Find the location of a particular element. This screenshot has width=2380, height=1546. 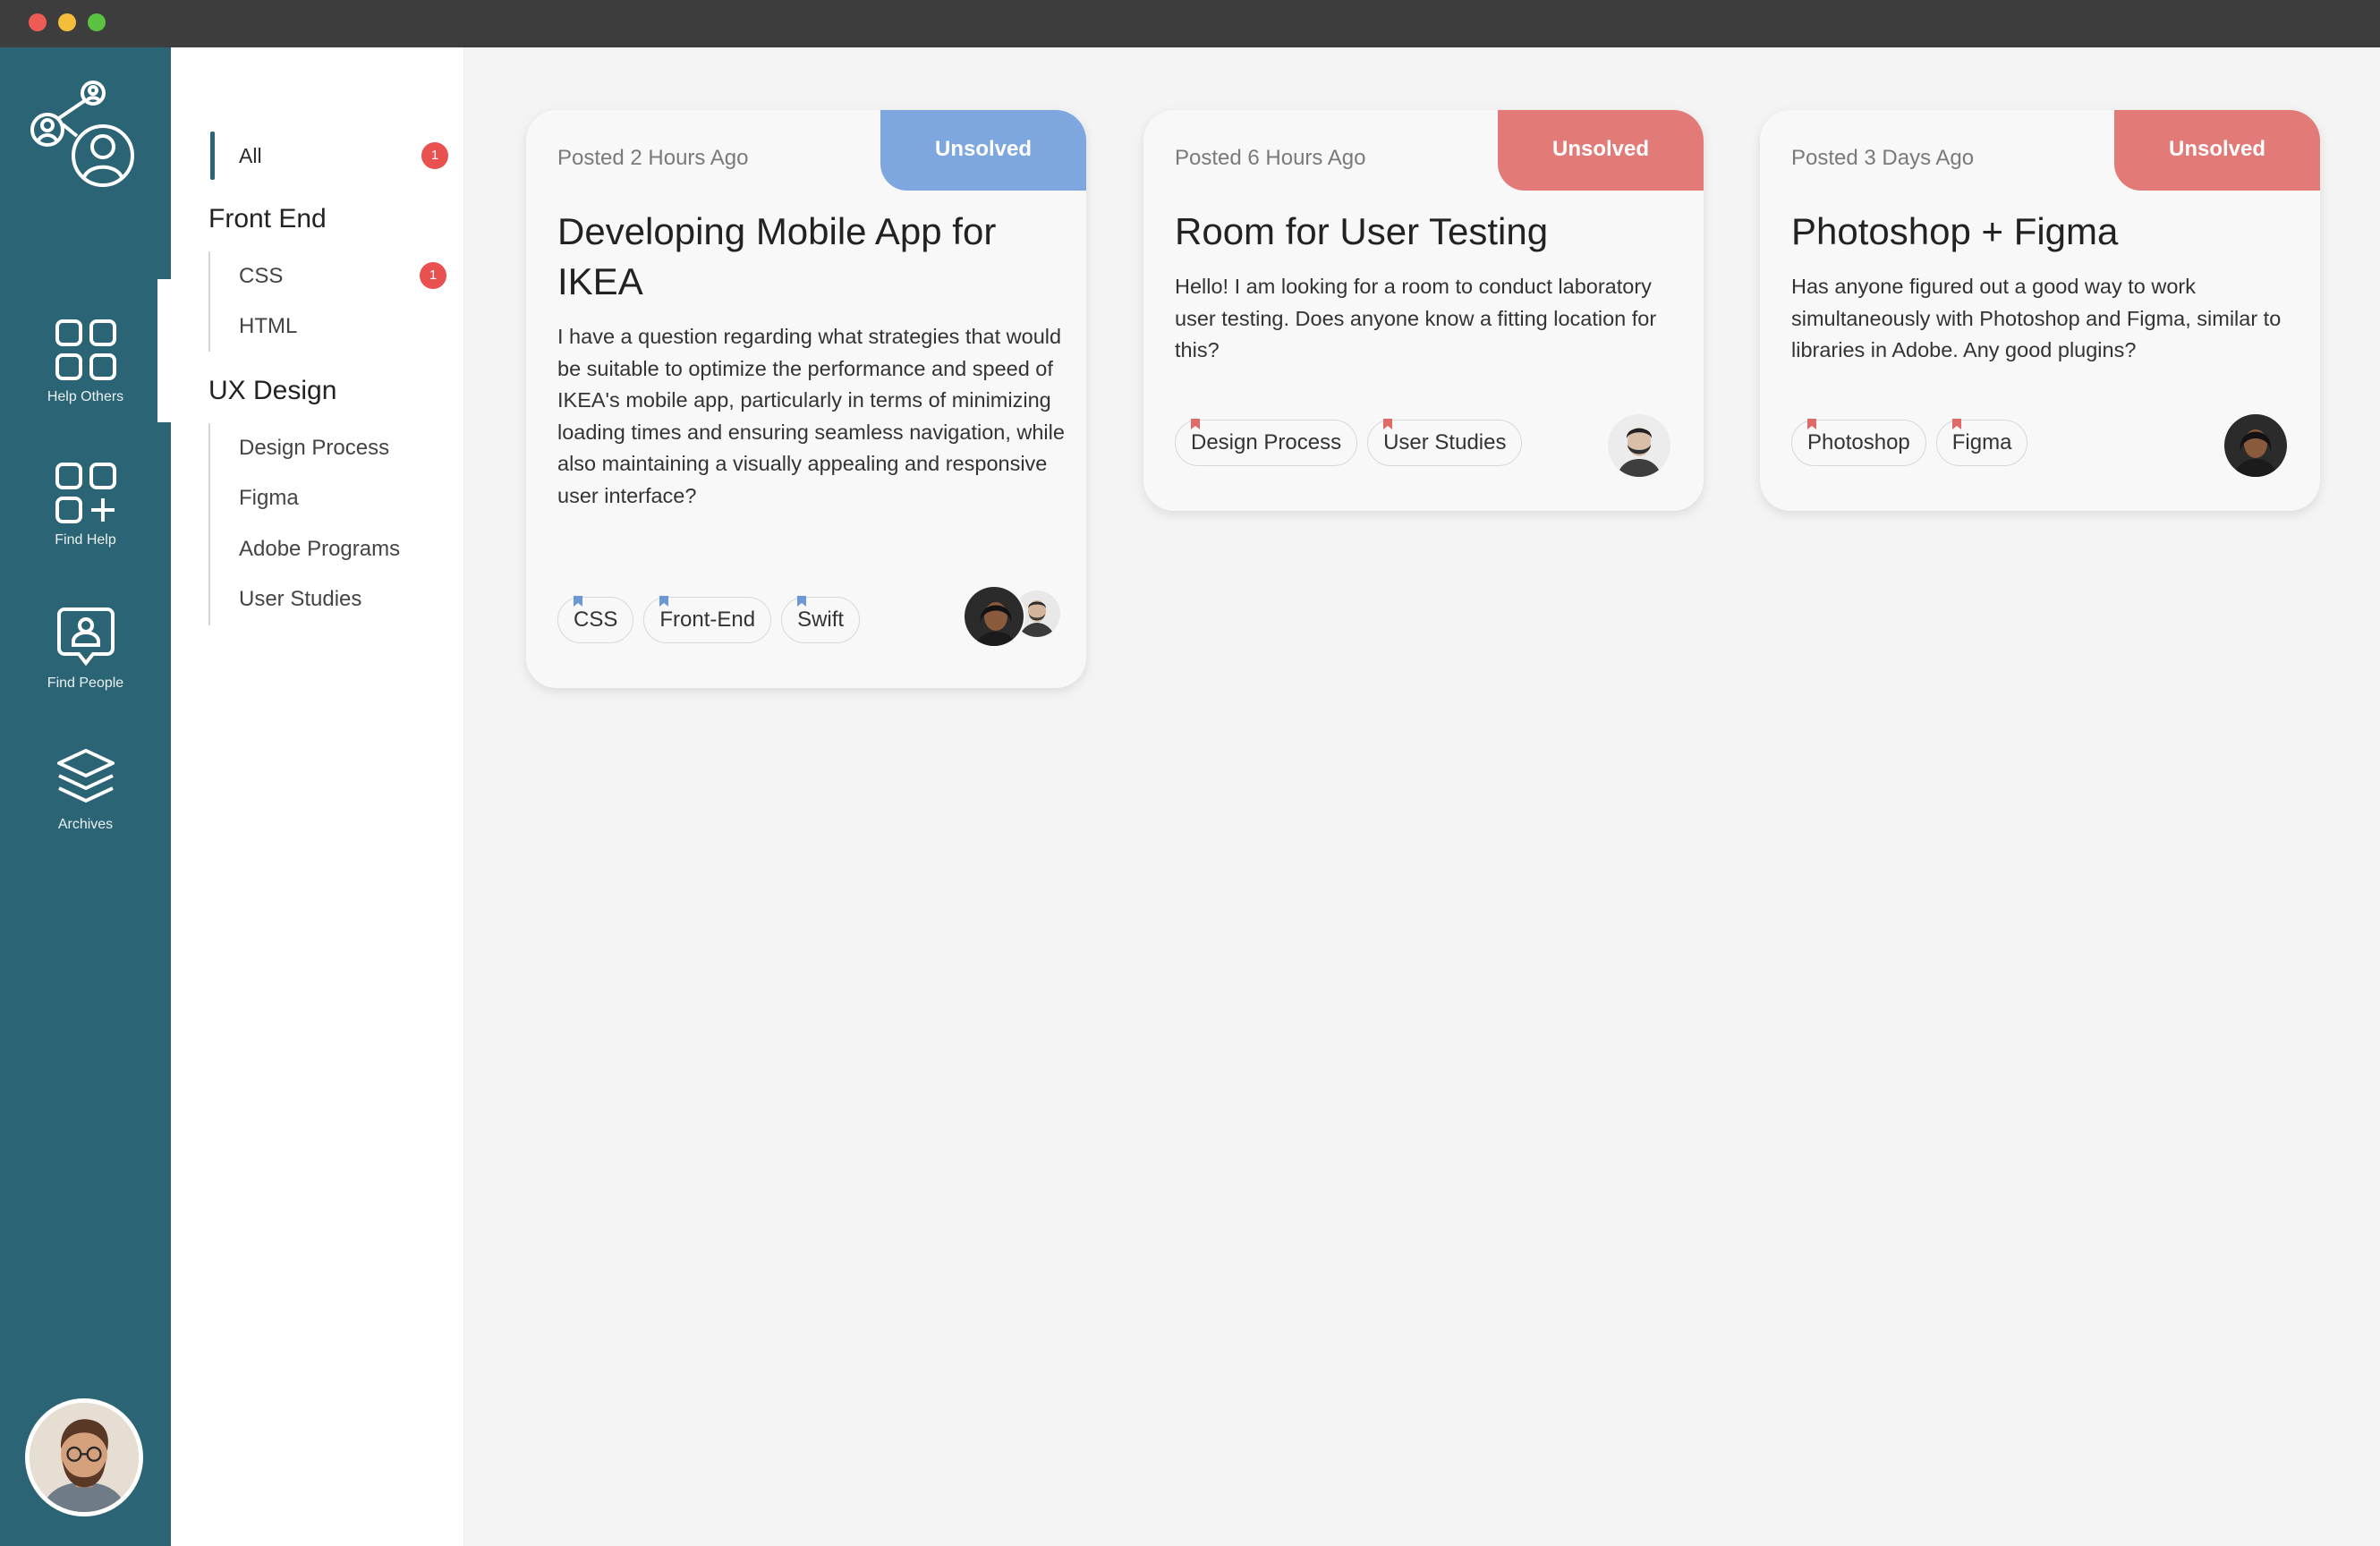

tag-label: Figma is located at coordinates (1981, 442).